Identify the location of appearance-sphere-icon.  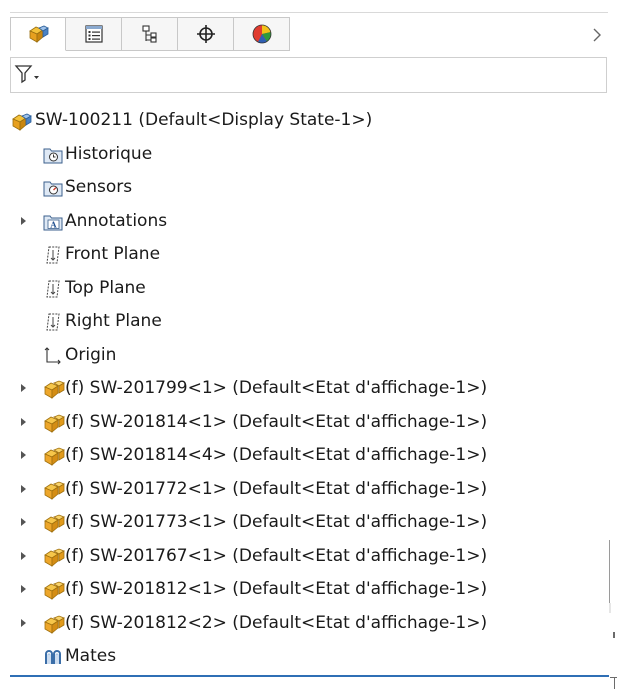
(262, 34).